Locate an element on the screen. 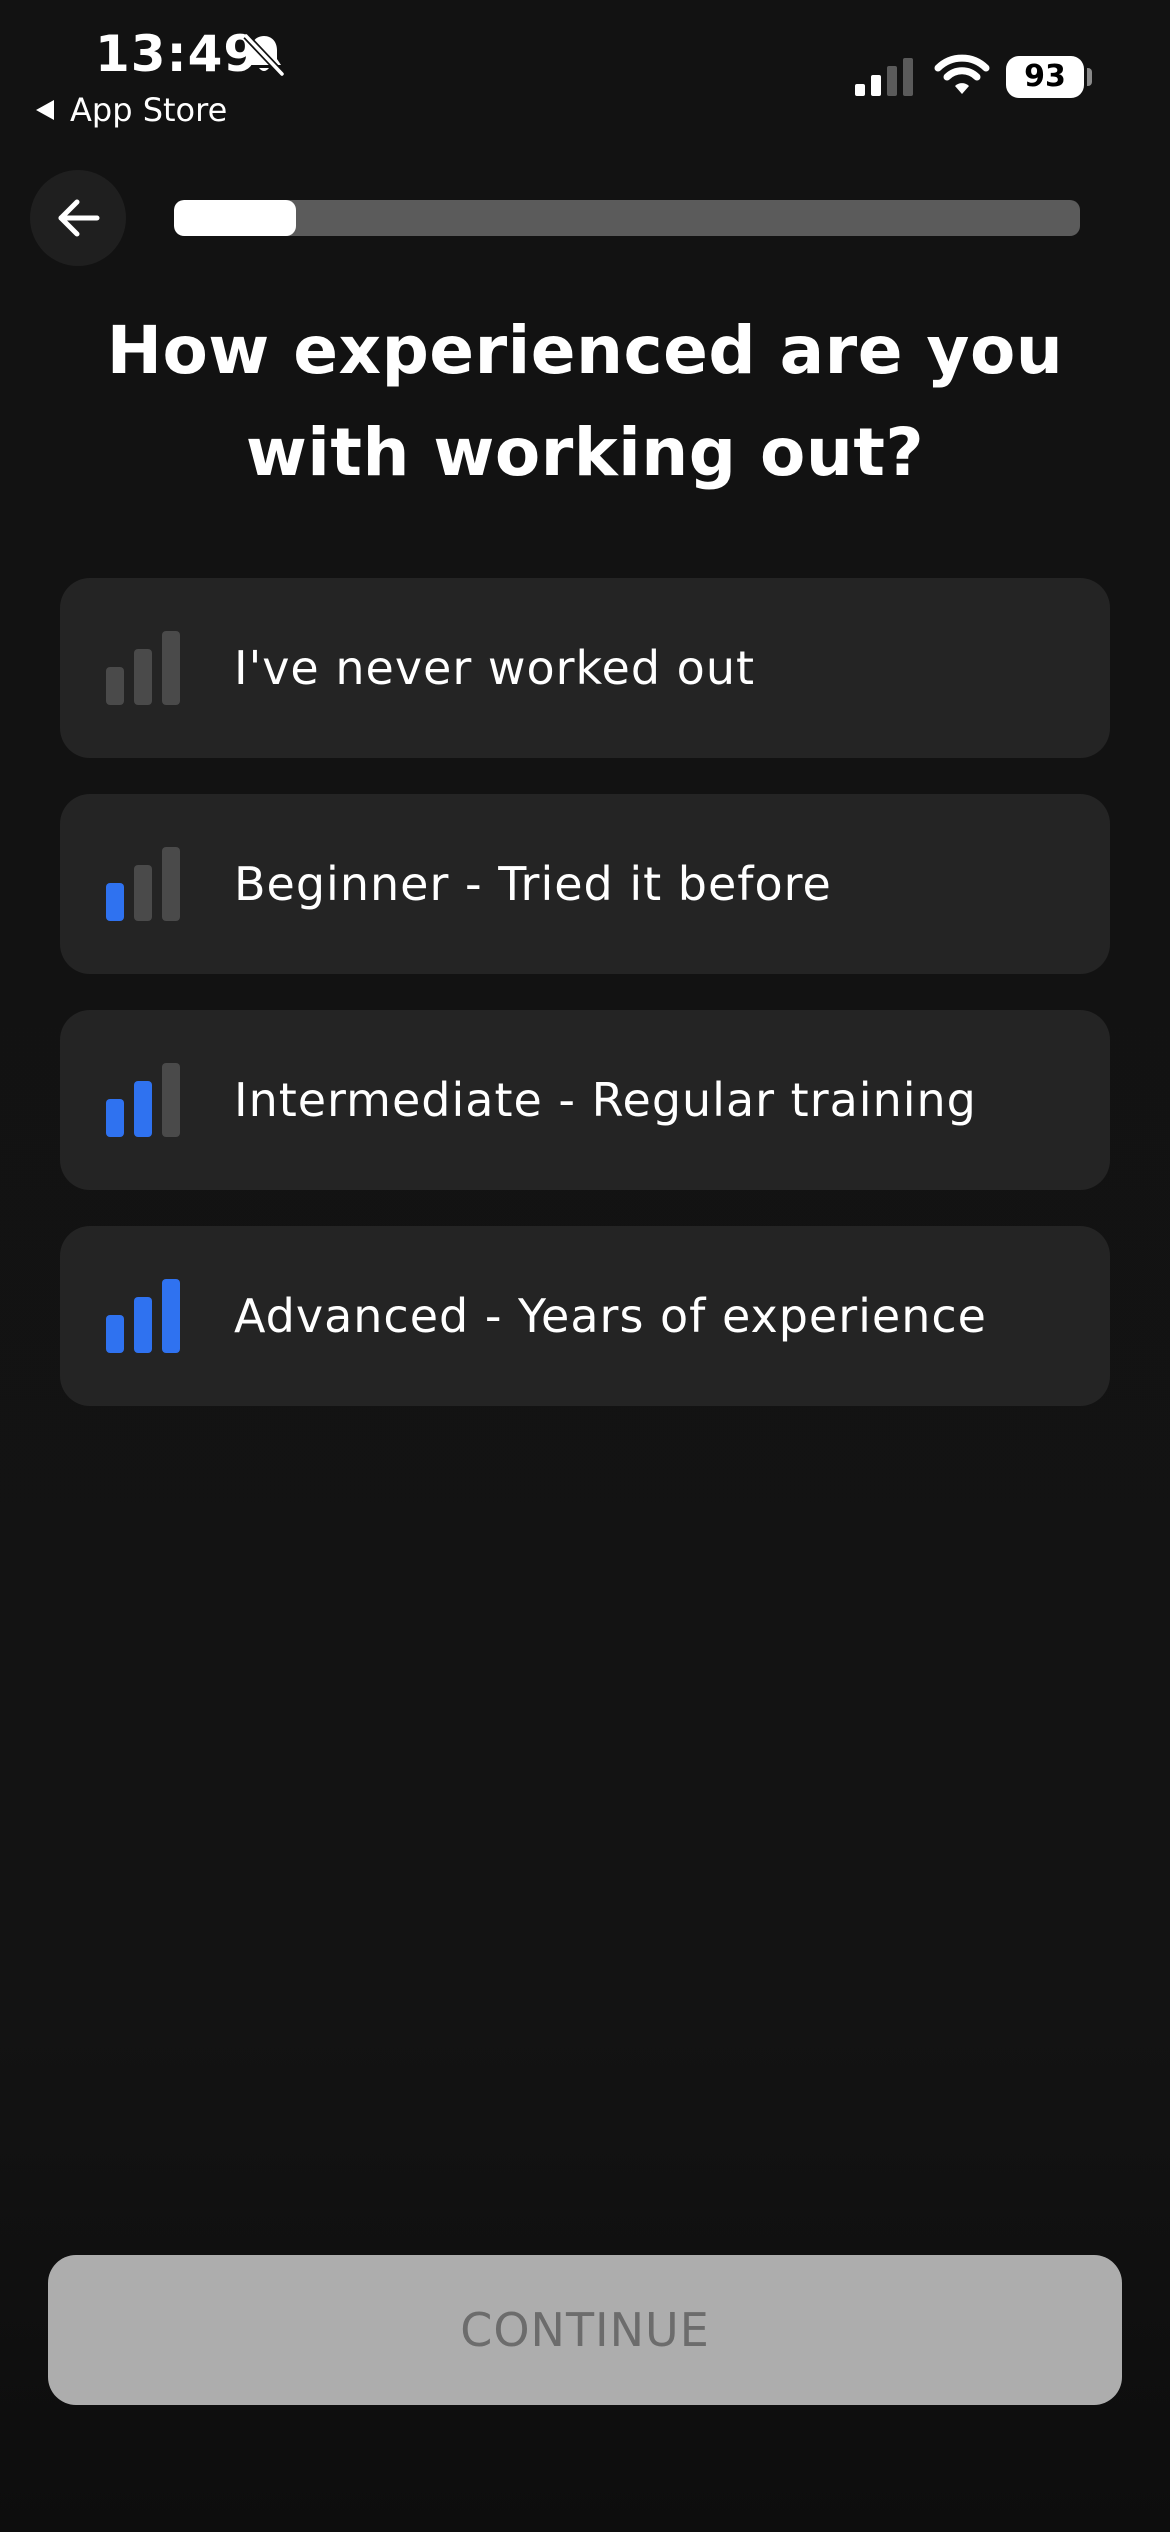  option-advanced: Advanced - Years of experience is located at coordinates (585, 1316).